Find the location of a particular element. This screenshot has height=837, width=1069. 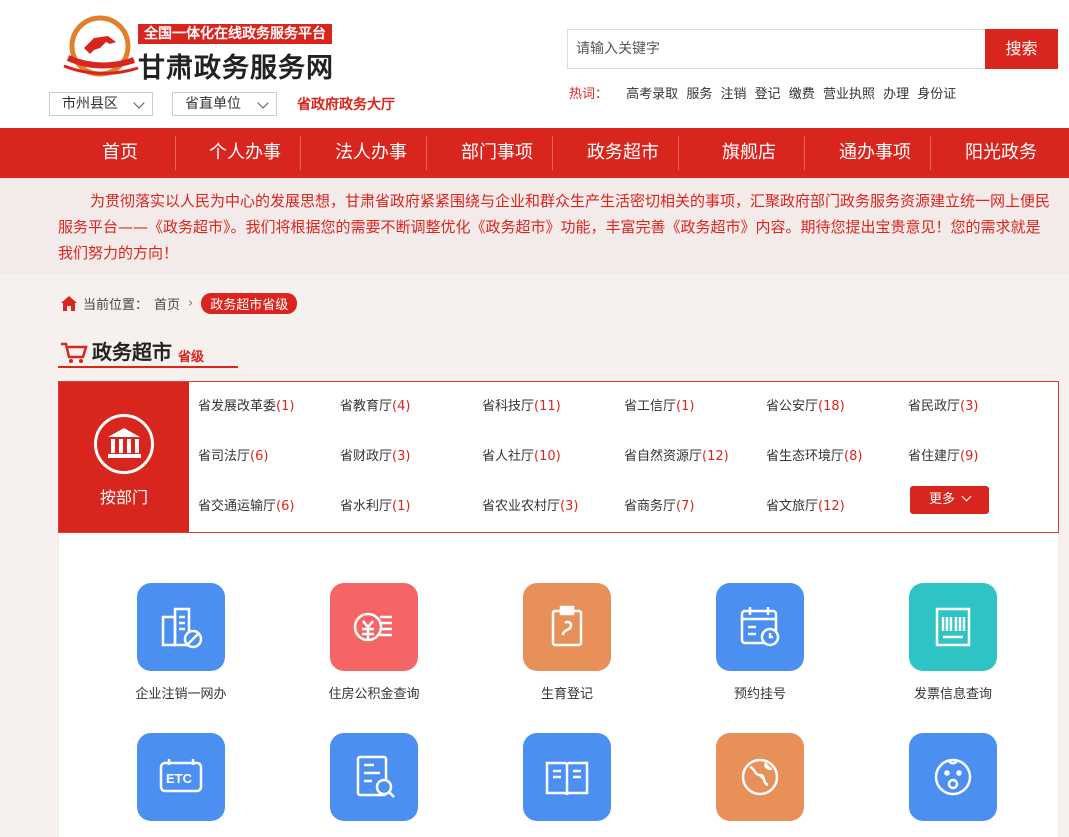

dept-link: 省文旅厅(12) is located at coordinates (805, 504).